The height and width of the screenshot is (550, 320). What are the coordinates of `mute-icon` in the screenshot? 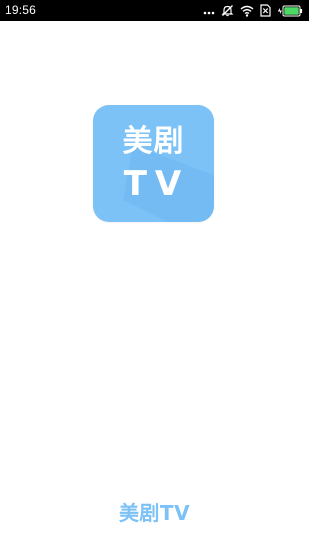 It's located at (227, 10).